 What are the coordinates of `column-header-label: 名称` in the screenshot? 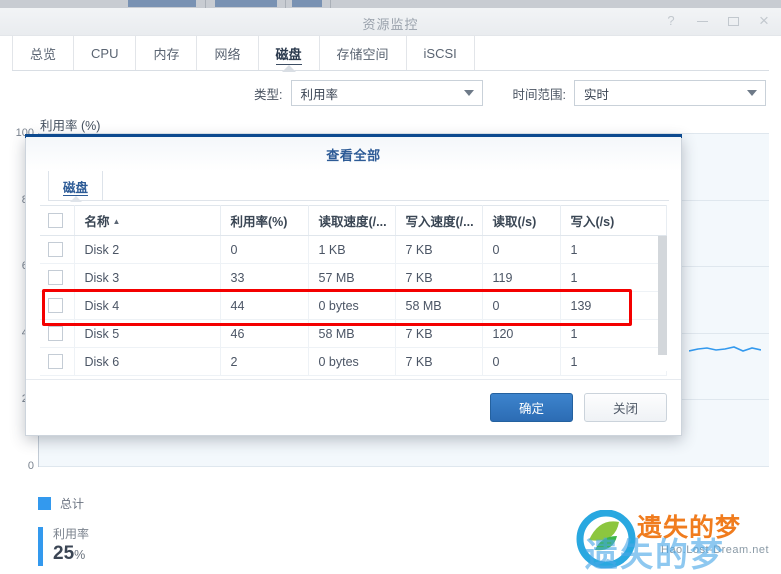 It's located at (97, 222).